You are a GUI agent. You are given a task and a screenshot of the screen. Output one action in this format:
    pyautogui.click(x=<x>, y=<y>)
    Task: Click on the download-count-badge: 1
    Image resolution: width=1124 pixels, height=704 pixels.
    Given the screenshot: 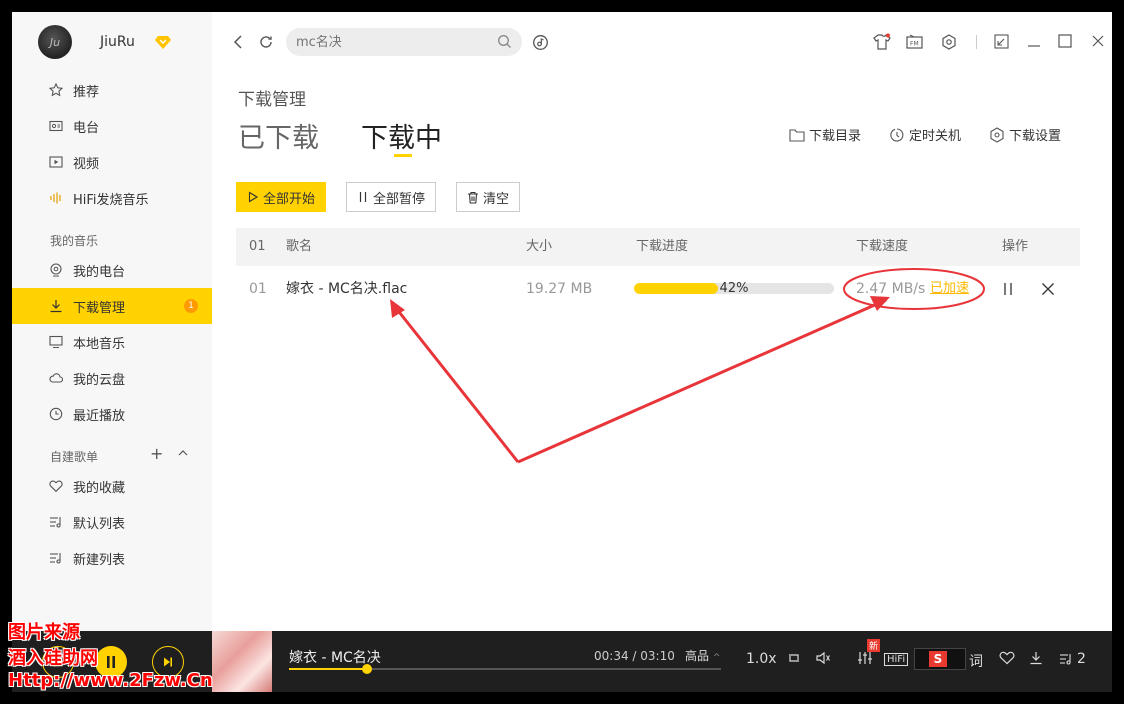 What is the action you would take?
    pyautogui.click(x=191, y=306)
    